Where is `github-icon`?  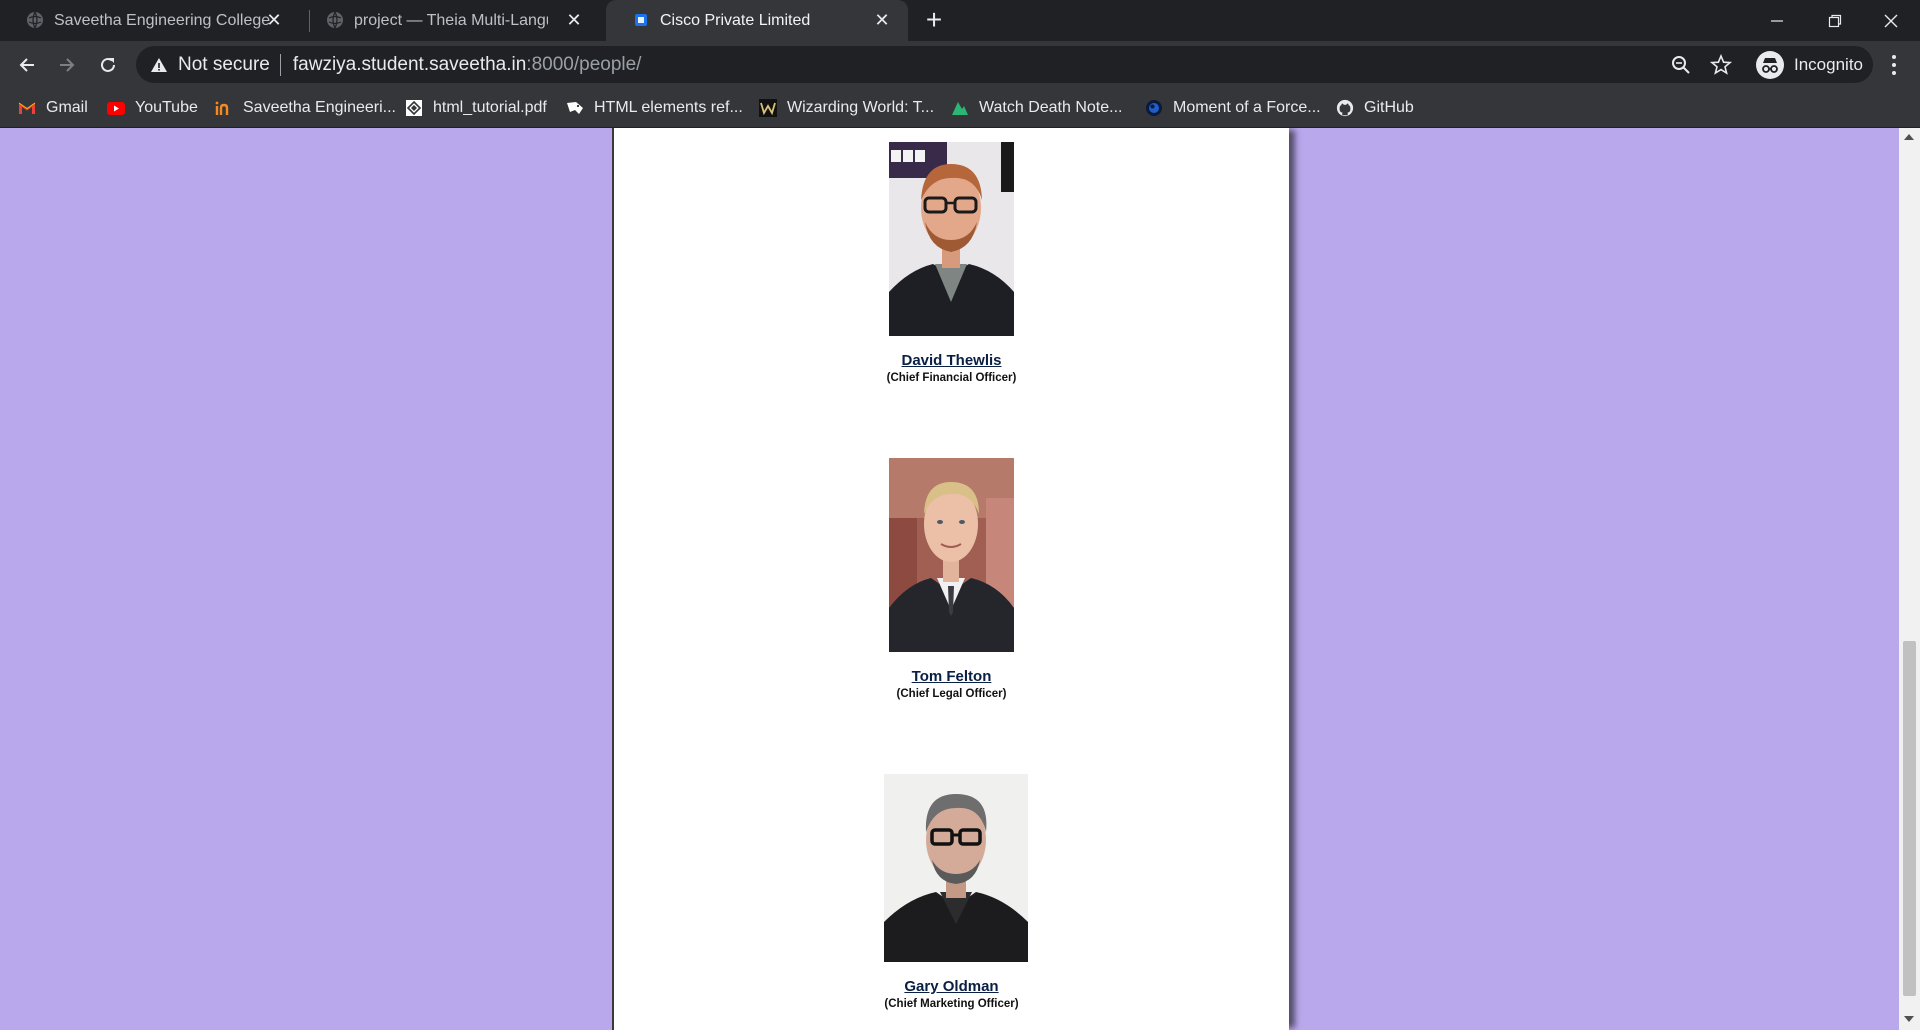 github-icon is located at coordinates (1345, 108).